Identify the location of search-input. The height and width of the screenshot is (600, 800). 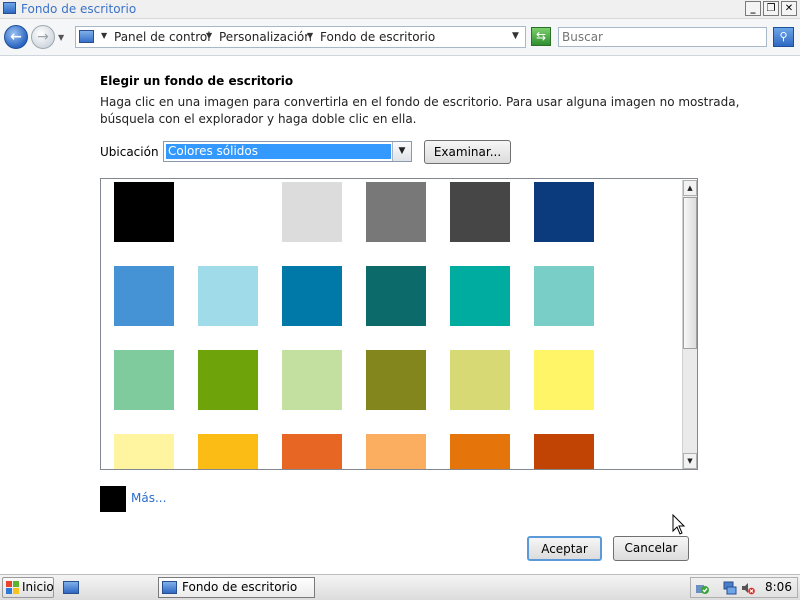
(664, 37).